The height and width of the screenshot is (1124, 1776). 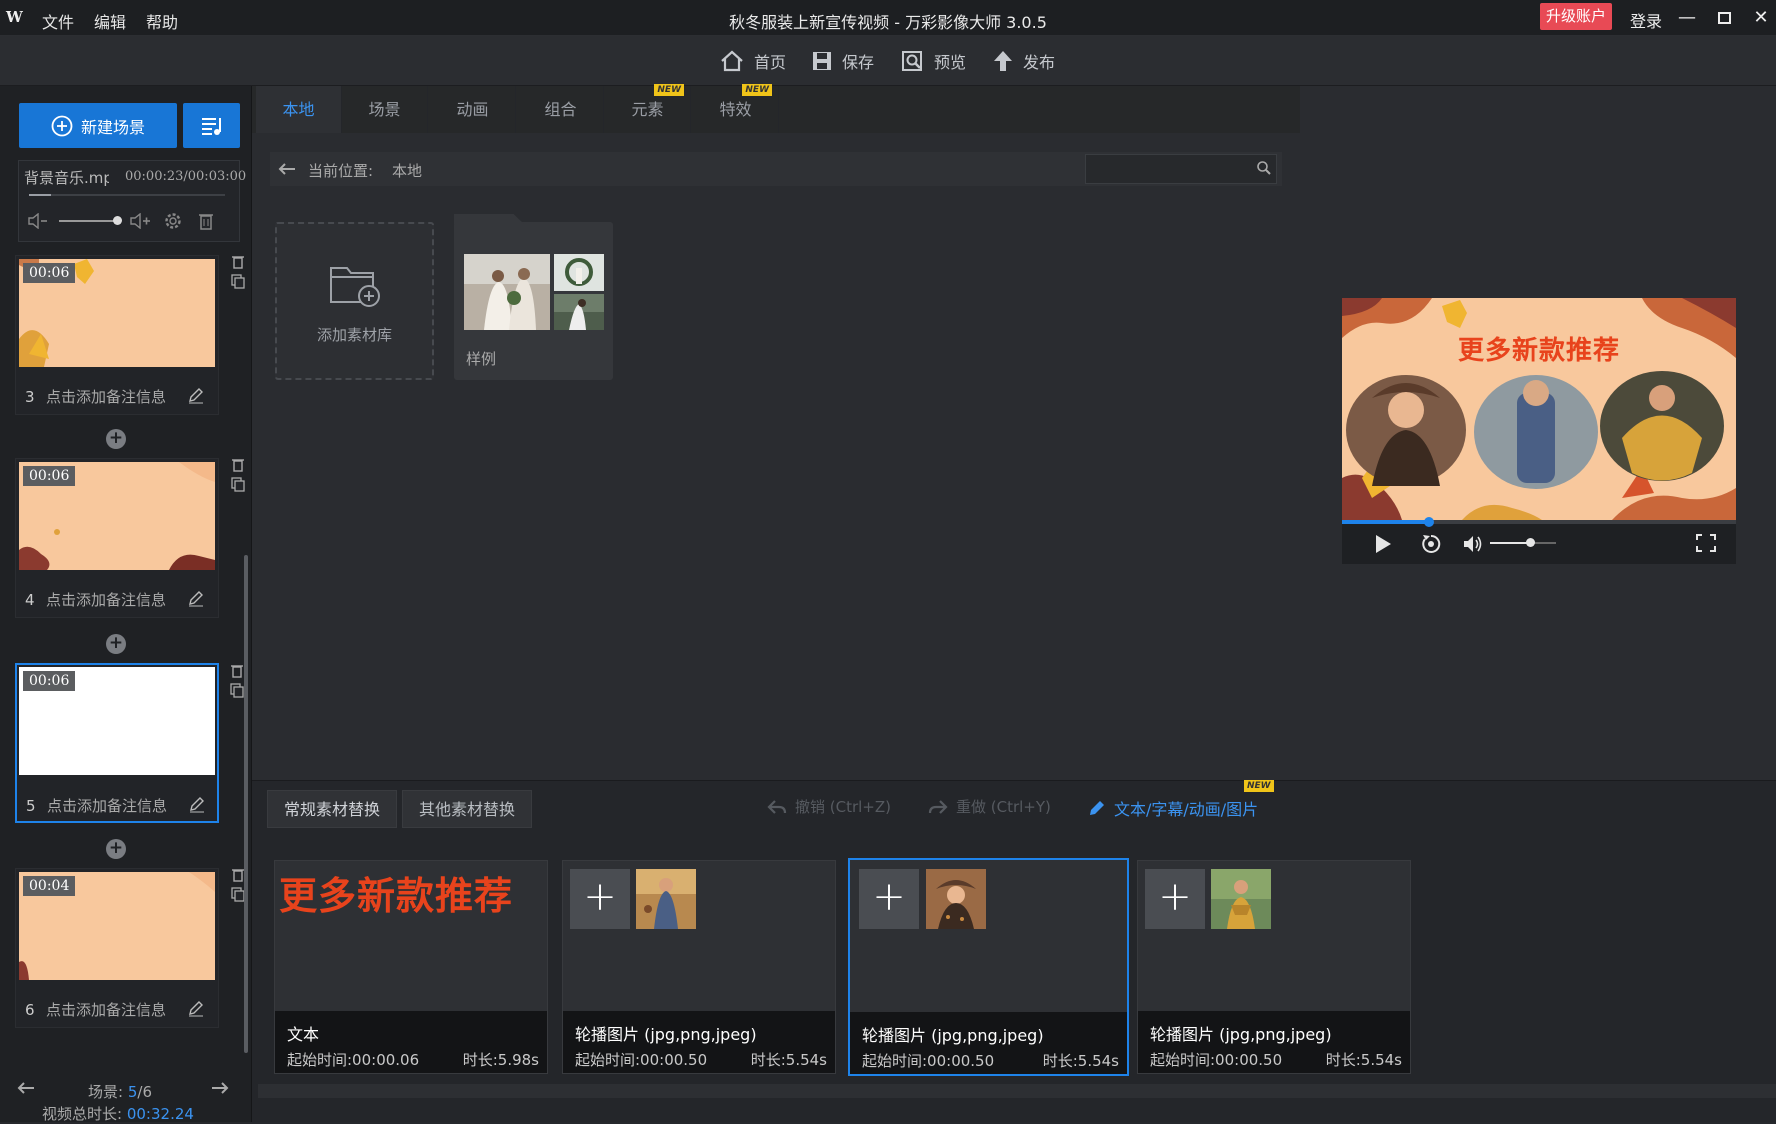 What do you see at coordinates (561, 109) in the screenshot?
I see `tab-combination: 组合` at bounding box center [561, 109].